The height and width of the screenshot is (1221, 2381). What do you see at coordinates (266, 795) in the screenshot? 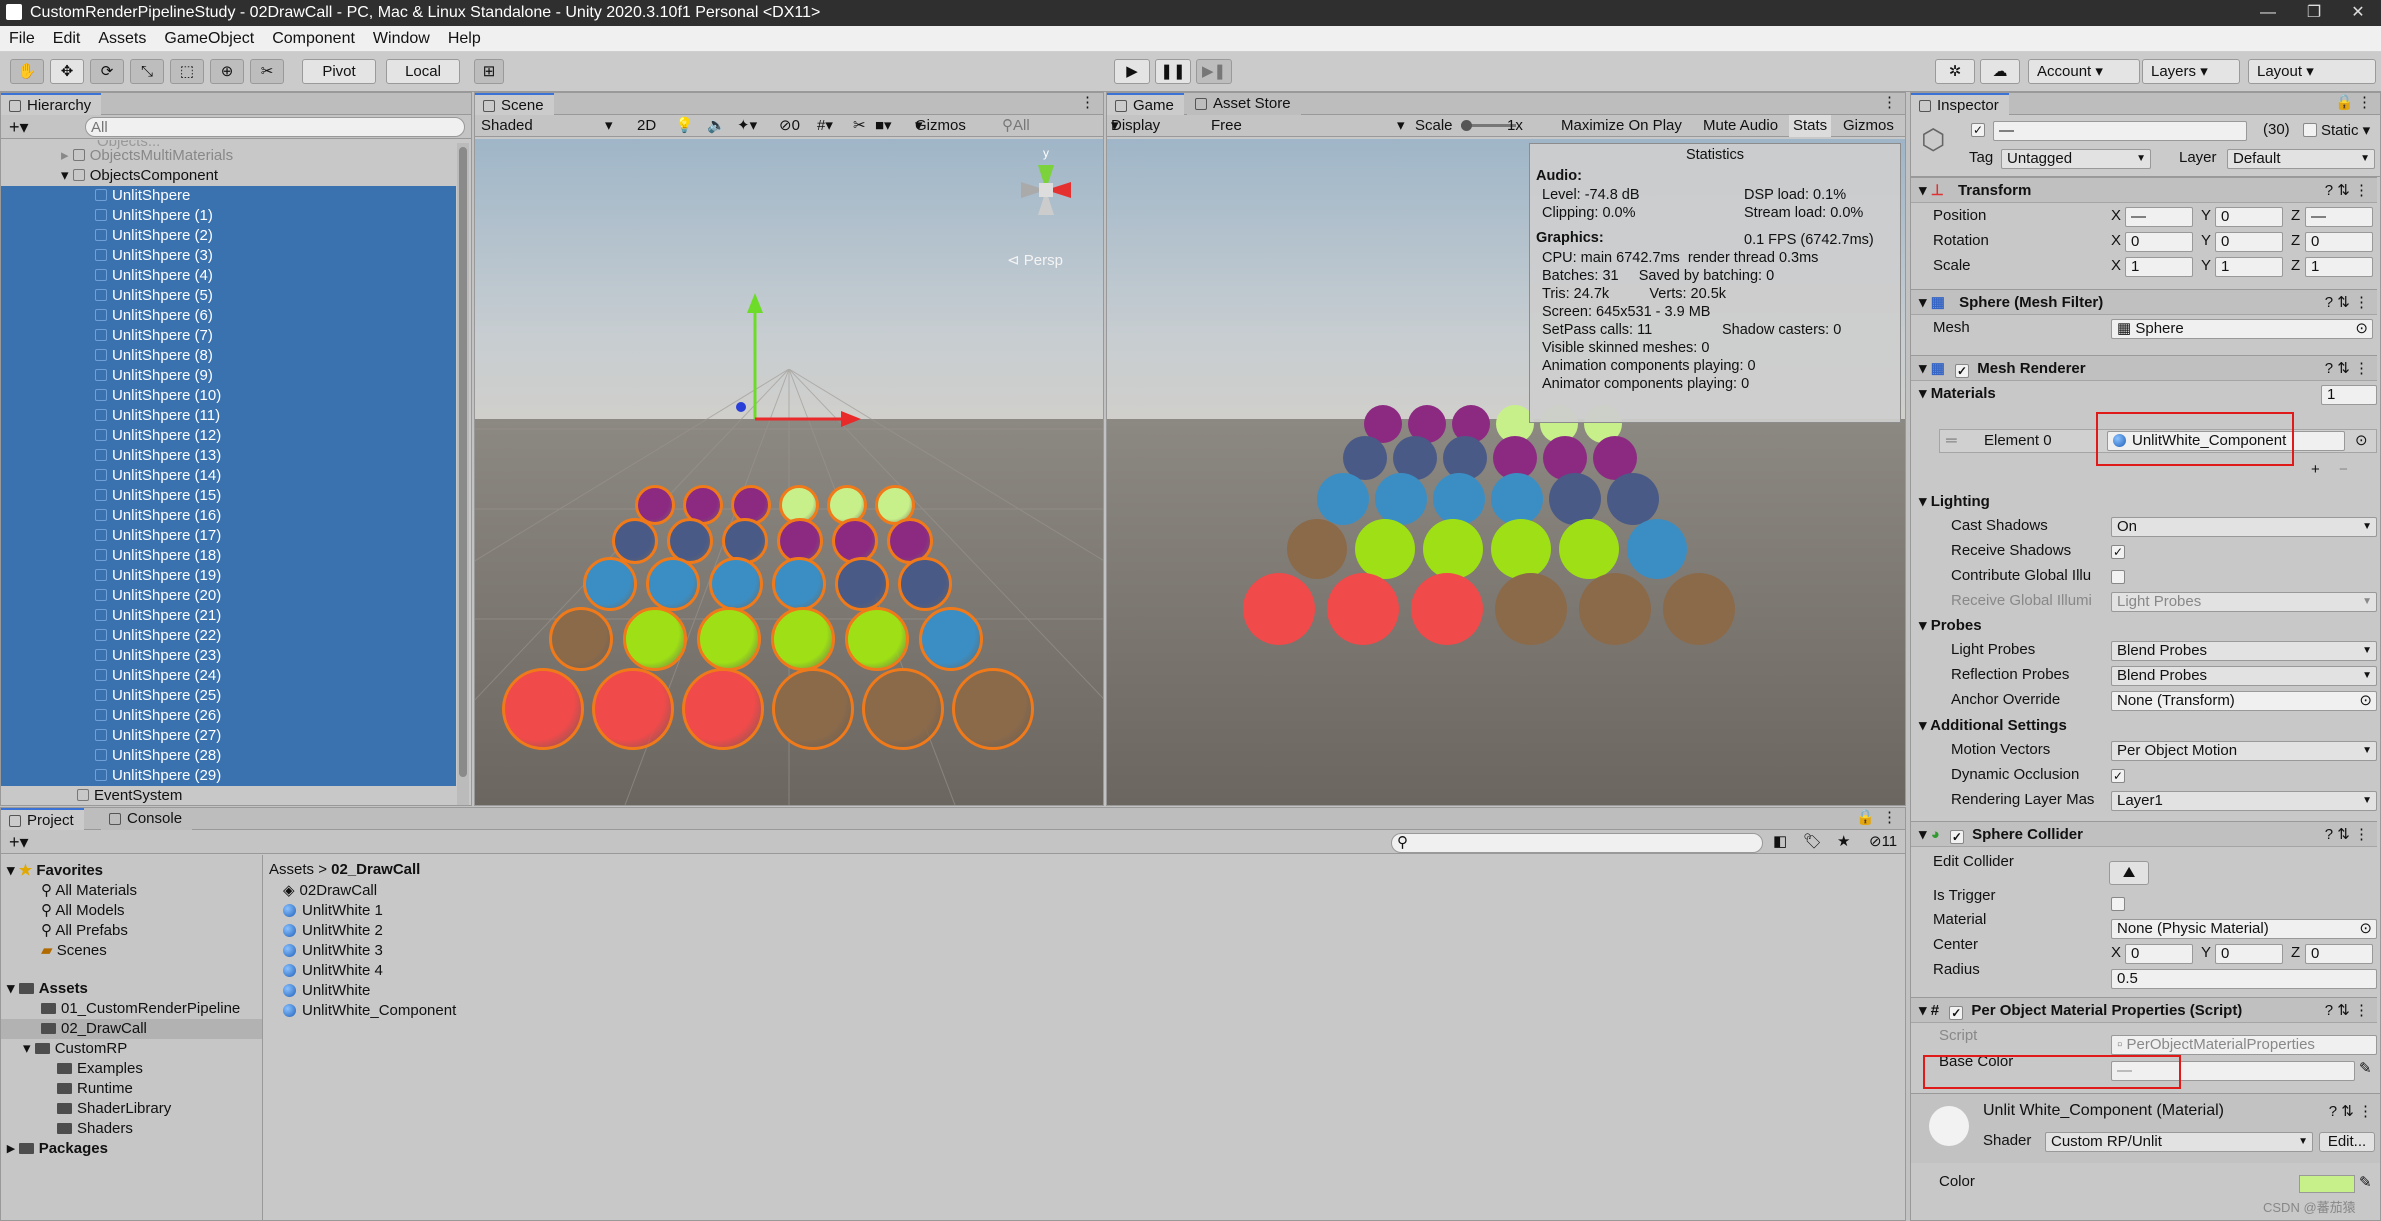
I see `hierarchy-item-eventsystem: EventSystem` at bounding box center [266, 795].